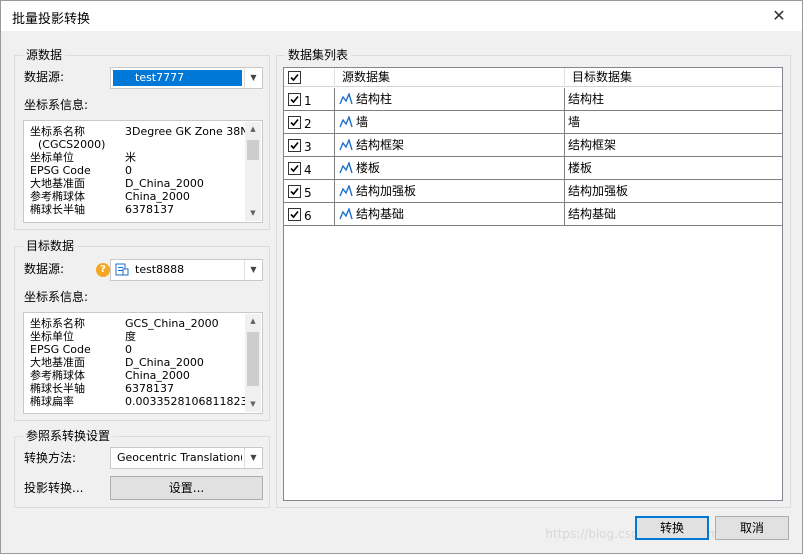 The image size is (803, 554). Describe the element at coordinates (83, 157) in the screenshot. I see `info-row: 坐标单位米` at that location.